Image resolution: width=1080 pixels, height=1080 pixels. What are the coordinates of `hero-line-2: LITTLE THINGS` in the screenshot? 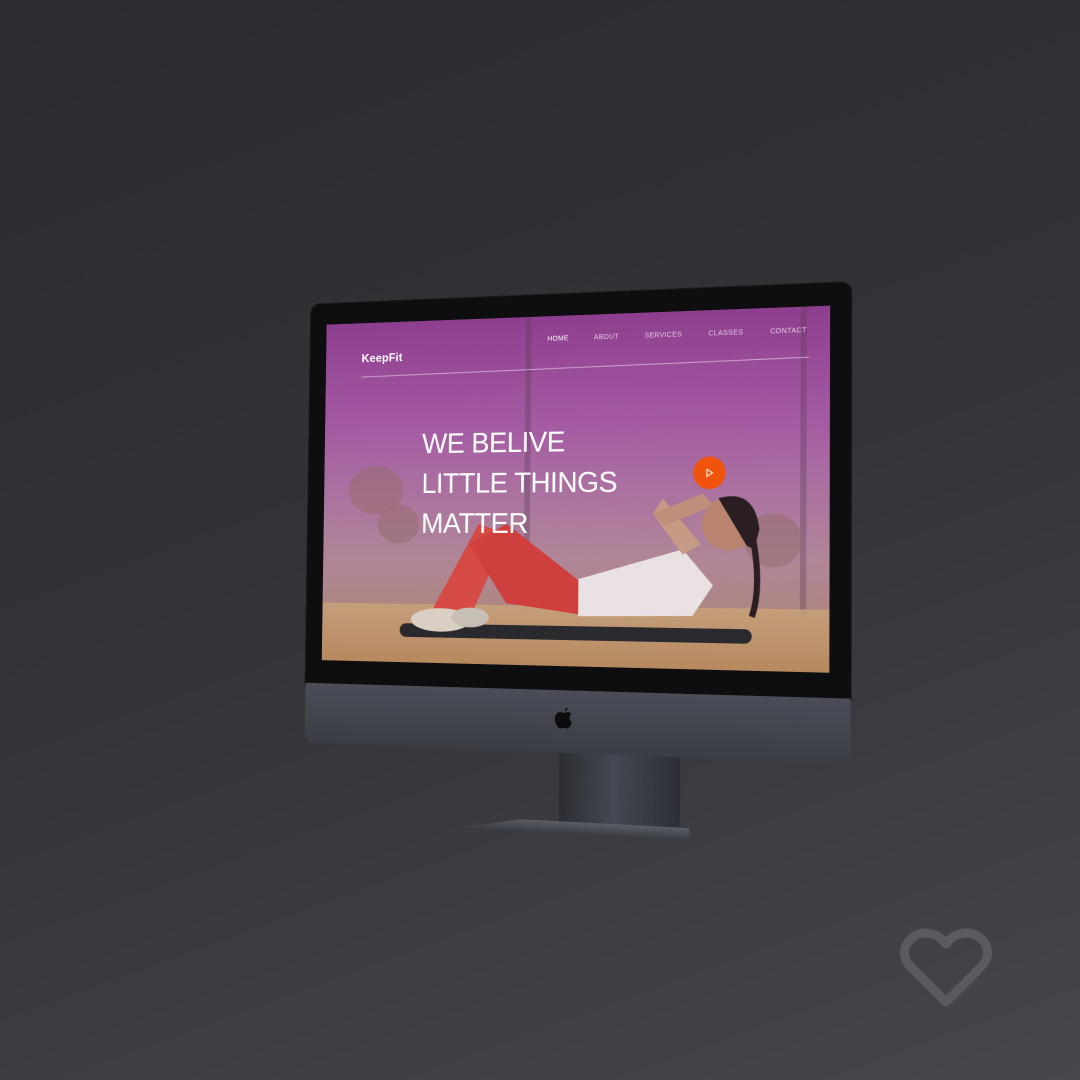 It's located at (519, 483).